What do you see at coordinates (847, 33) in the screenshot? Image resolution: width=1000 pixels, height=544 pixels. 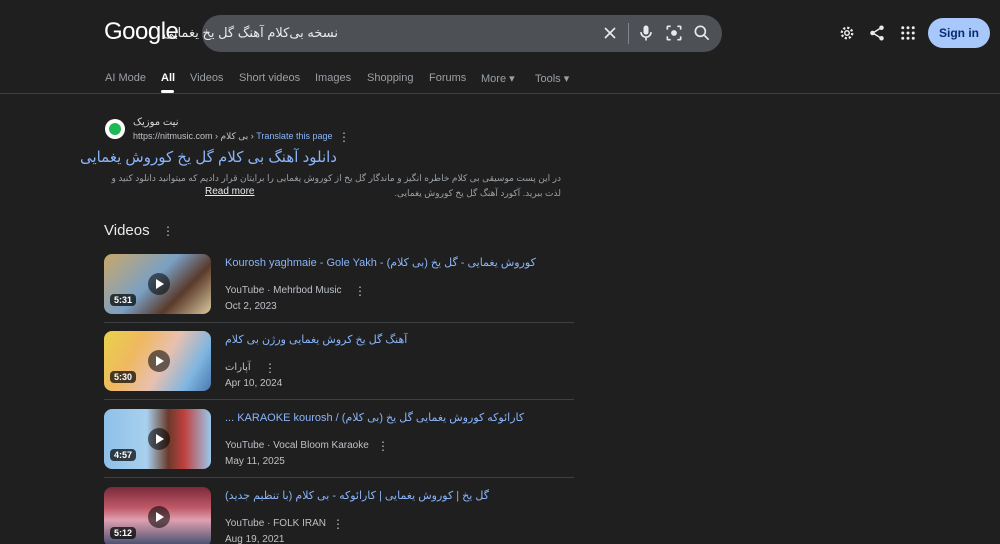 I see `settings-gear-icon` at bounding box center [847, 33].